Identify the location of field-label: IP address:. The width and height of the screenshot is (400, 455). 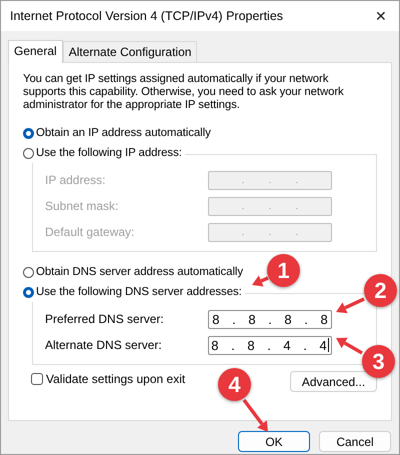
(75, 180).